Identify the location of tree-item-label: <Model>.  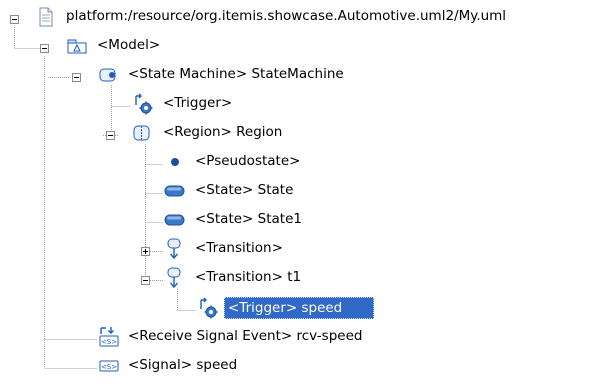
(129, 45).